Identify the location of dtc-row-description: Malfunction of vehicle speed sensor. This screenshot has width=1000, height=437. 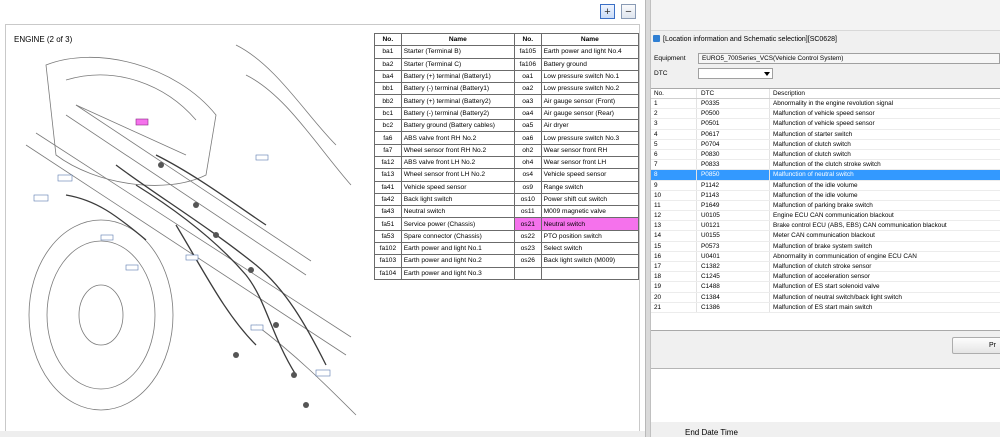
(824, 114).